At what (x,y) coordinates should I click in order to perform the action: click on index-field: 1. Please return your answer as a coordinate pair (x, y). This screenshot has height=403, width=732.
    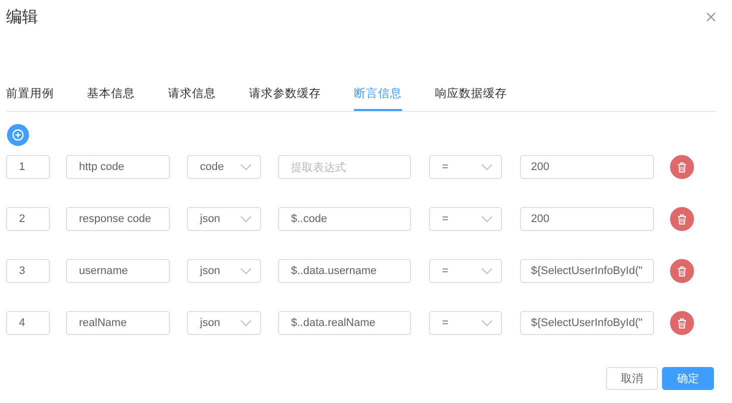
    Looking at the image, I should click on (28, 167).